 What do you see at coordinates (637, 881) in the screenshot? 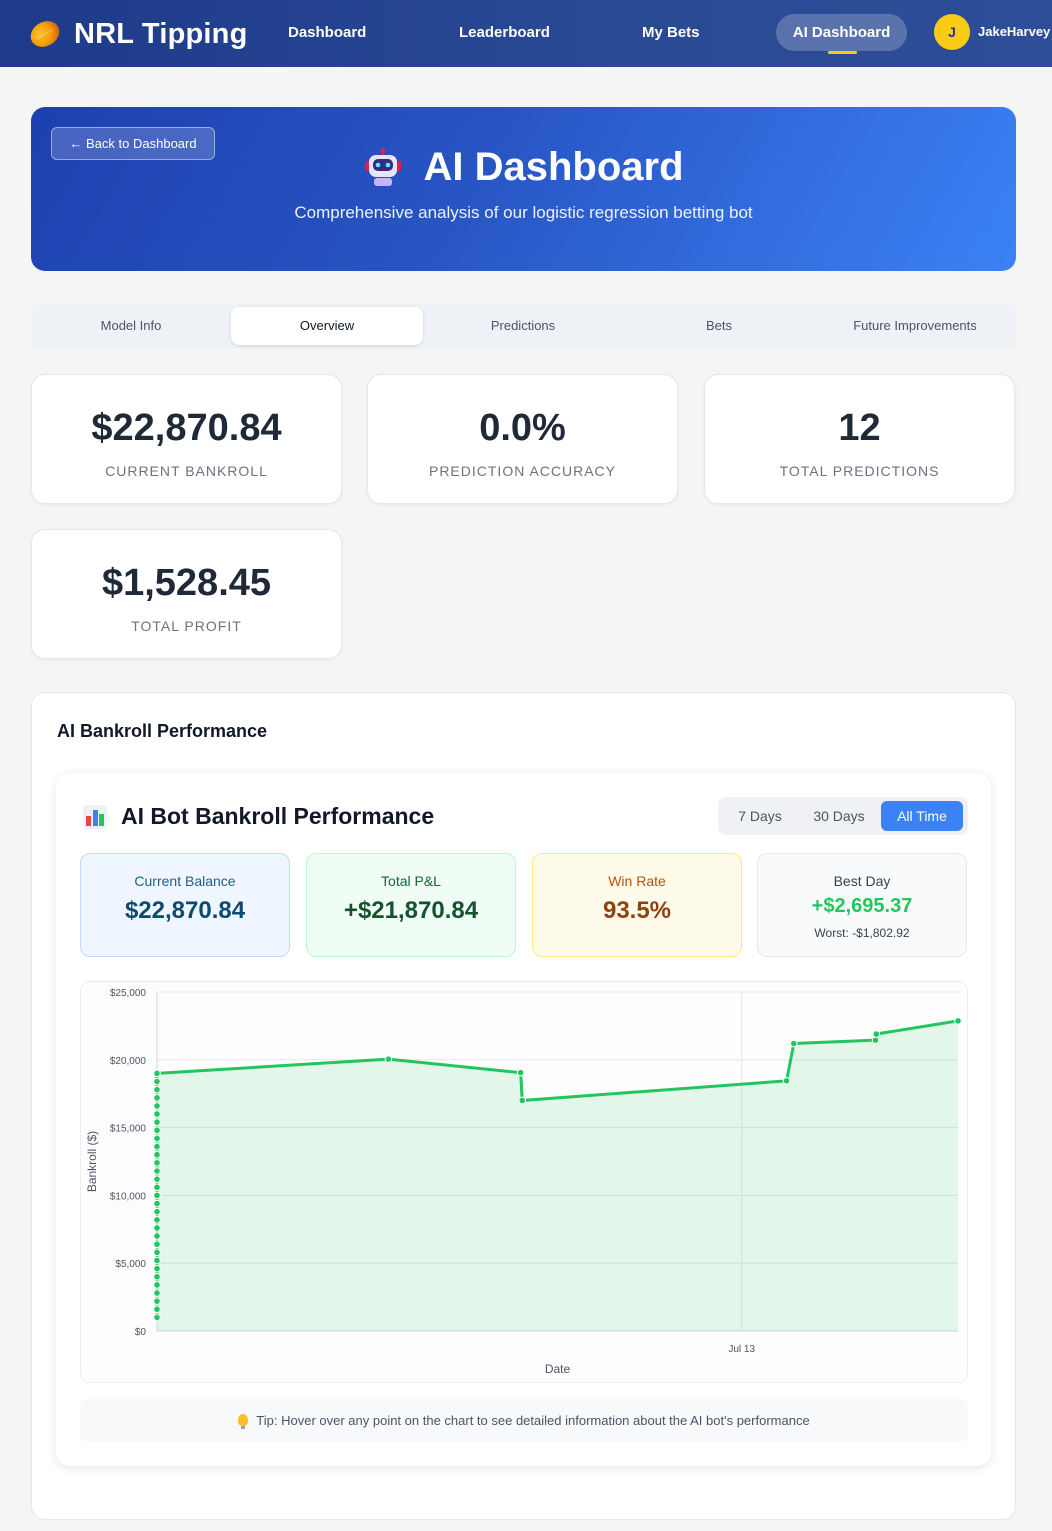
I see `win-rate-label: Win Rate` at bounding box center [637, 881].